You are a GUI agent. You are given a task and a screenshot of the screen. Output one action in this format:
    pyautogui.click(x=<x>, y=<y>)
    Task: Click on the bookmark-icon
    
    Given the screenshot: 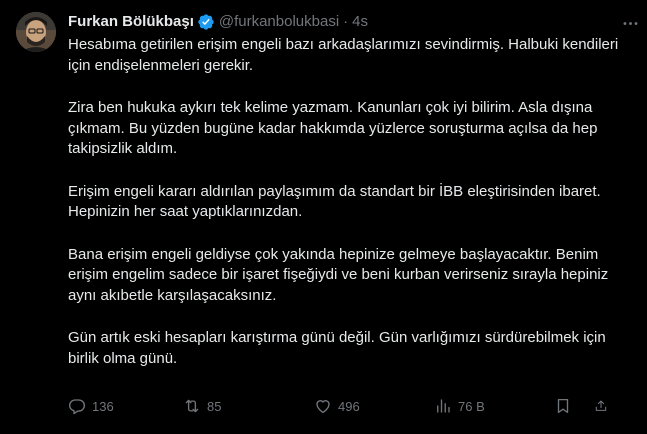 What is the action you would take?
    pyautogui.click(x=563, y=406)
    